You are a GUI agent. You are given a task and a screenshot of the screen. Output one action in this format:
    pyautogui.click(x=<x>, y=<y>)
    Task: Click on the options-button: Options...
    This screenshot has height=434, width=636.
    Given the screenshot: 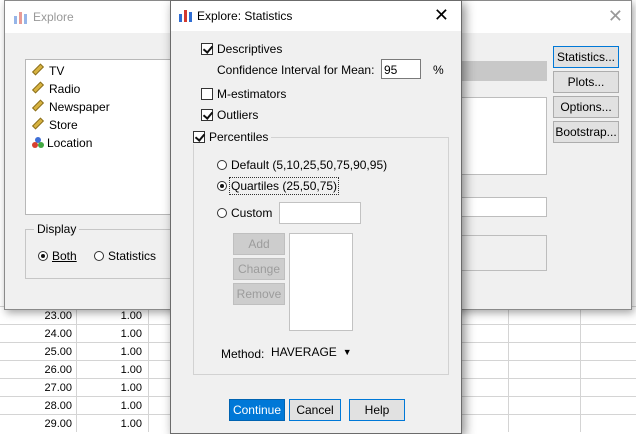 What is the action you would take?
    pyautogui.click(x=586, y=107)
    